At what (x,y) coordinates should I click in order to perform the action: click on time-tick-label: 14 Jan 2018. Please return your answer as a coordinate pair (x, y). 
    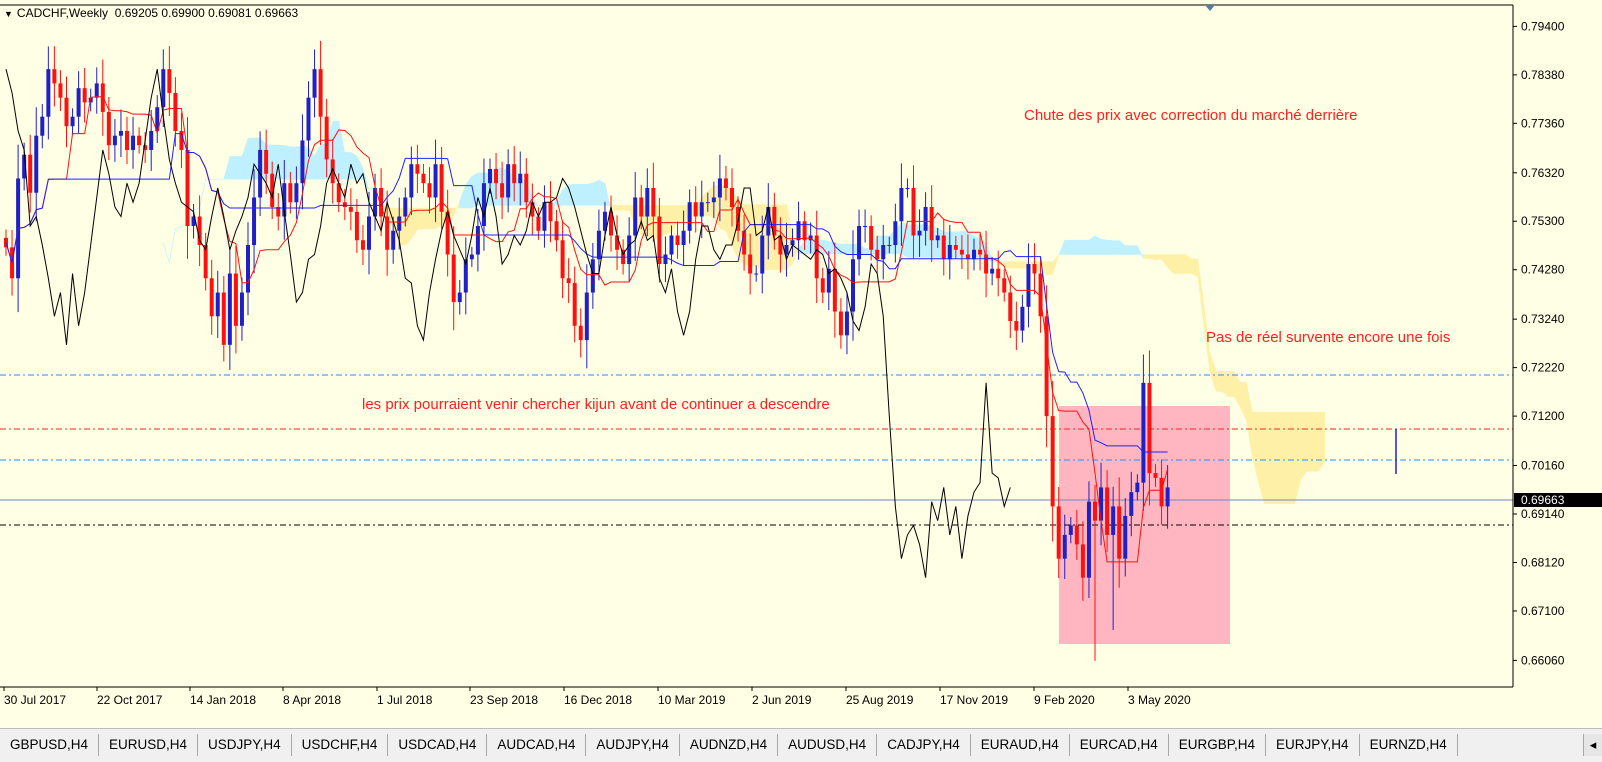
    Looking at the image, I should click on (223, 700).